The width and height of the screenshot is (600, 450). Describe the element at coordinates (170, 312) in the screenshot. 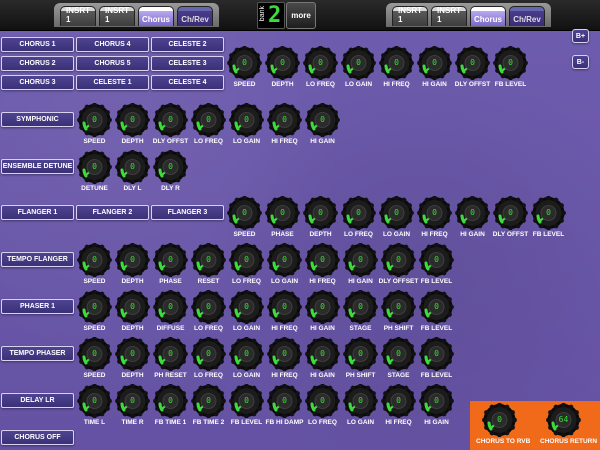

I see `param-knob: 0 DIFFUSE` at that location.